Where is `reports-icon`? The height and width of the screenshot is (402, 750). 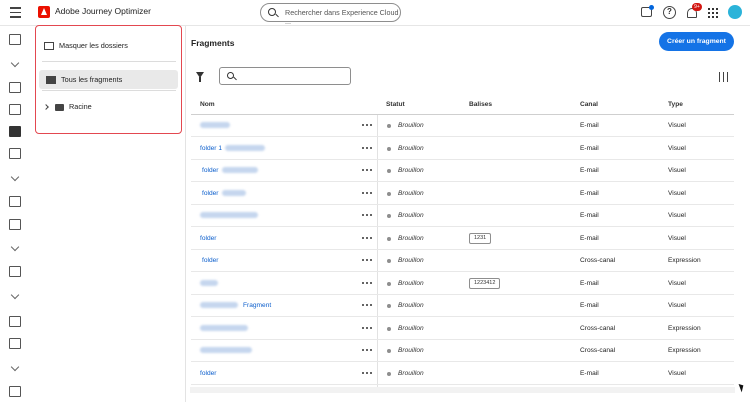
reports-icon is located at coordinates (15, 321).